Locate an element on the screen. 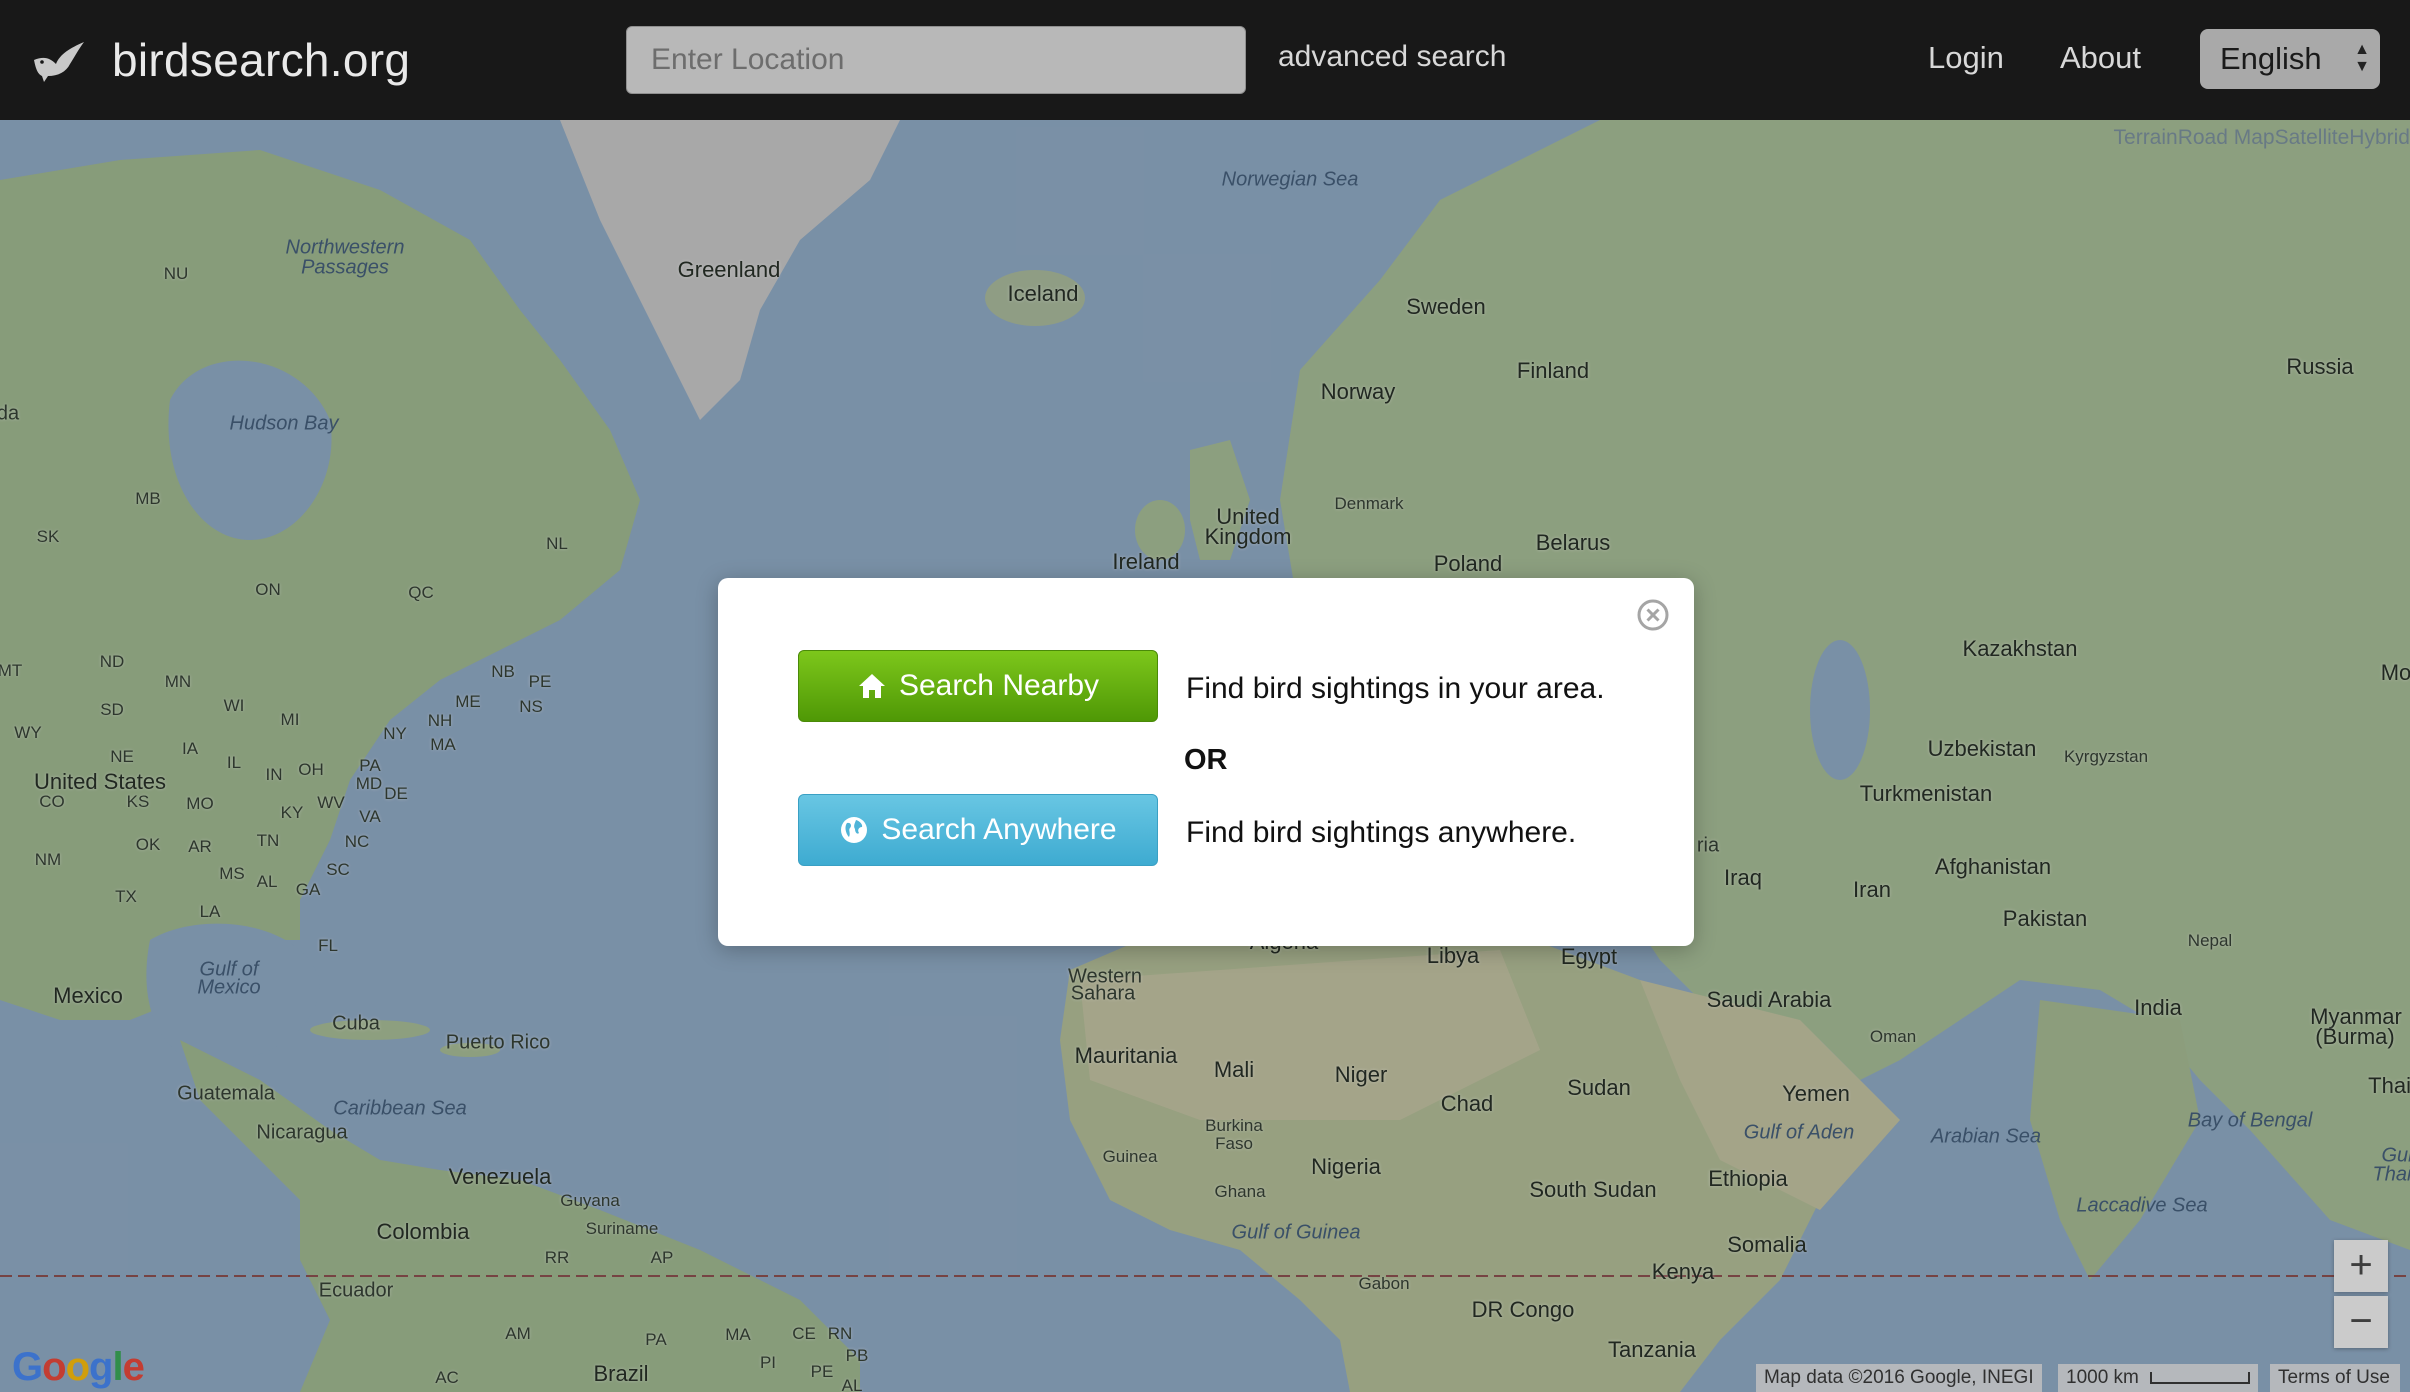 The width and height of the screenshot is (2410, 1392). bird-logo-icon is located at coordinates (59, 62).